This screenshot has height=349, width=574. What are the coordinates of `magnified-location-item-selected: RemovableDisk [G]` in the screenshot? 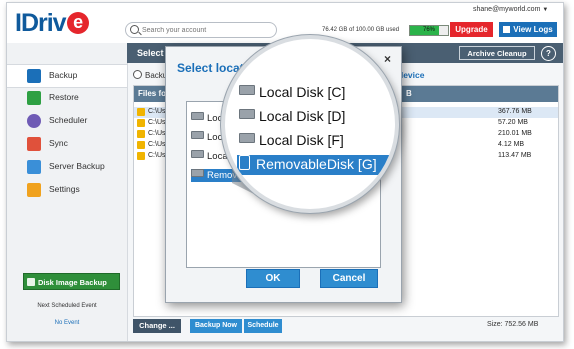 It's located at (313, 165).